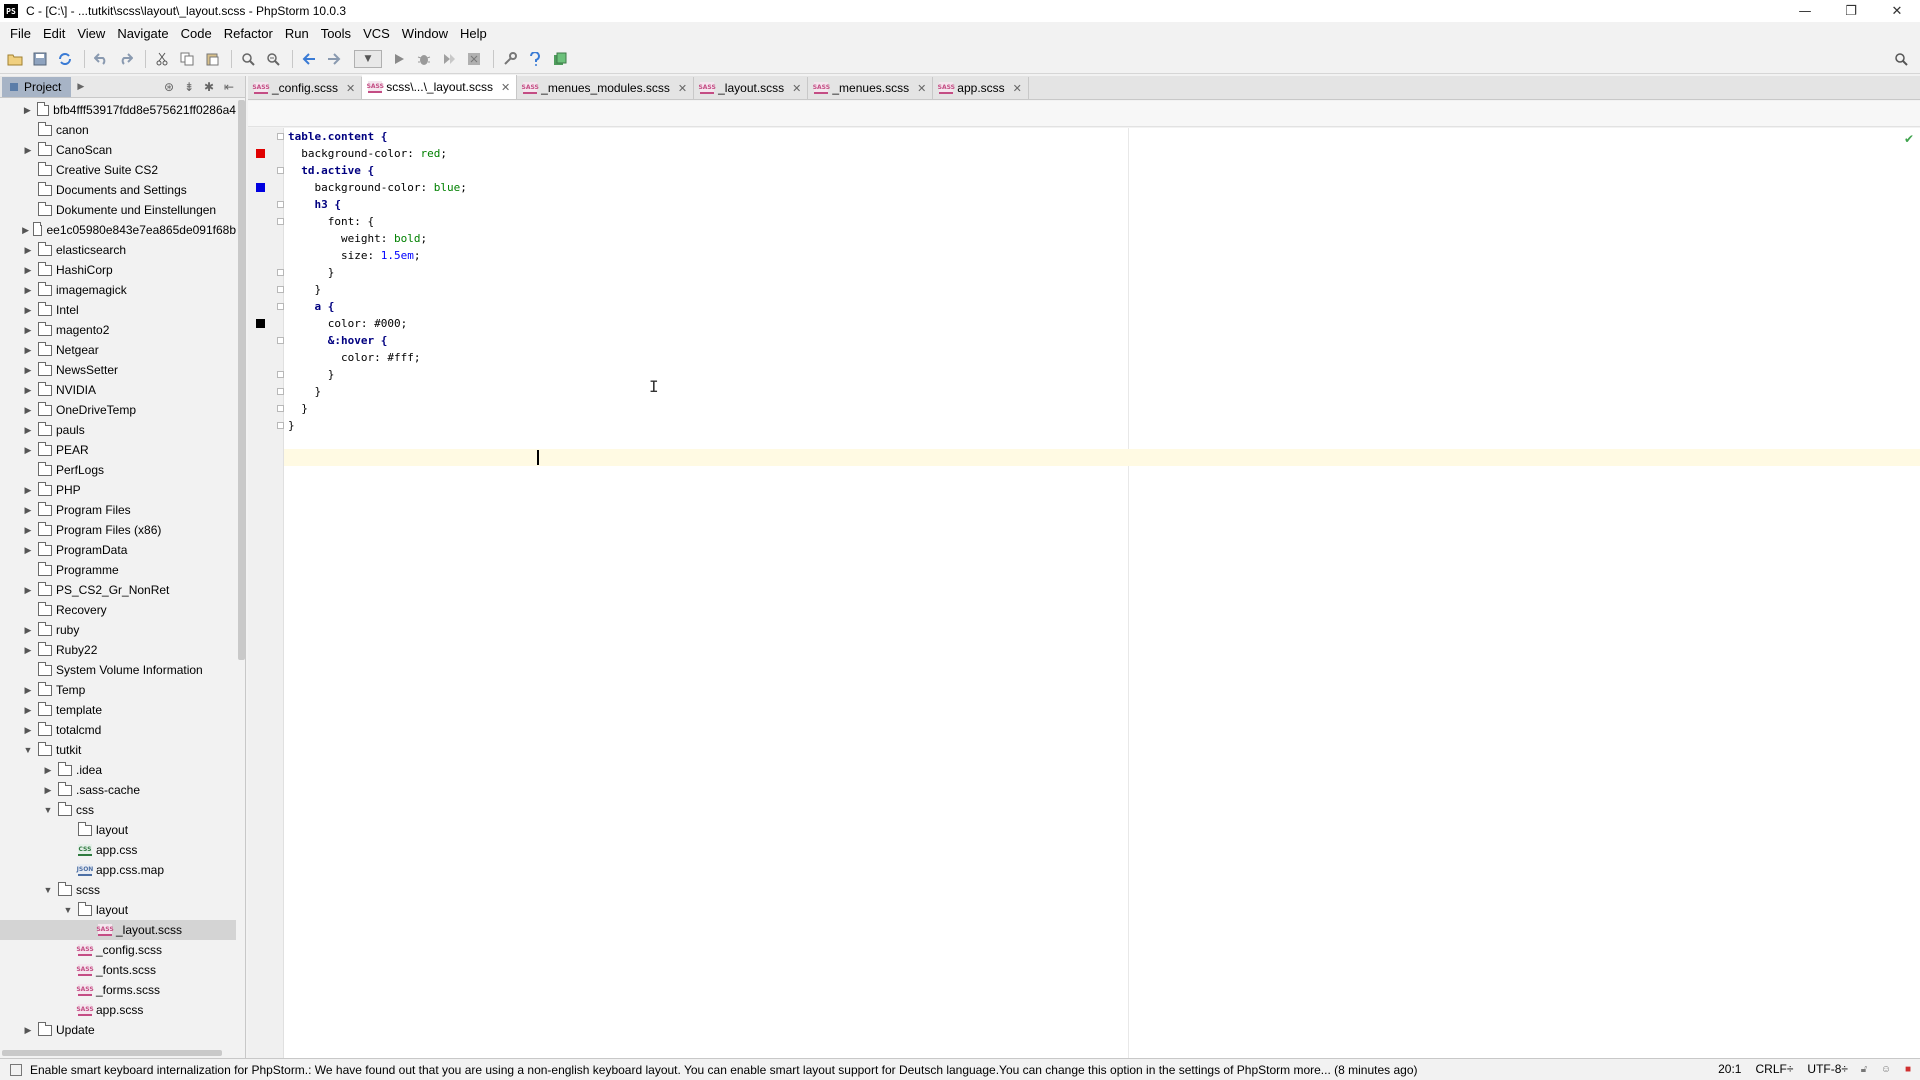 The width and height of the screenshot is (1920, 1080). What do you see at coordinates (376, 33) in the screenshot?
I see `menu-vcs: VCS` at bounding box center [376, 33].